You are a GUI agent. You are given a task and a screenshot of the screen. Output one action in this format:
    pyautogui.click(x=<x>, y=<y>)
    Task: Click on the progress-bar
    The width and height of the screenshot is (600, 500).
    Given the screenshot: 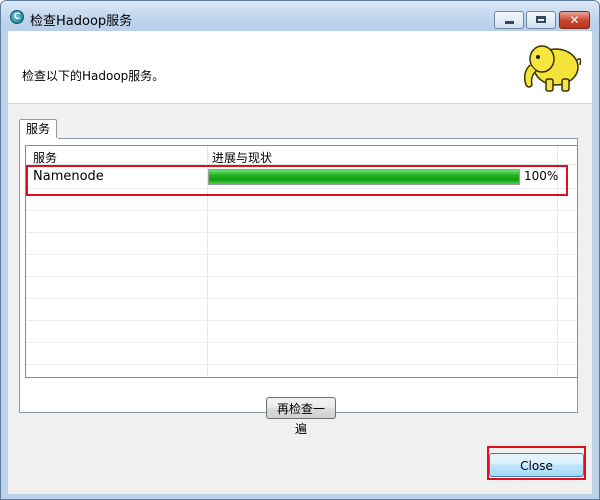 What is the action you would take?
    pyautogui.click(x=364, y=177)
    